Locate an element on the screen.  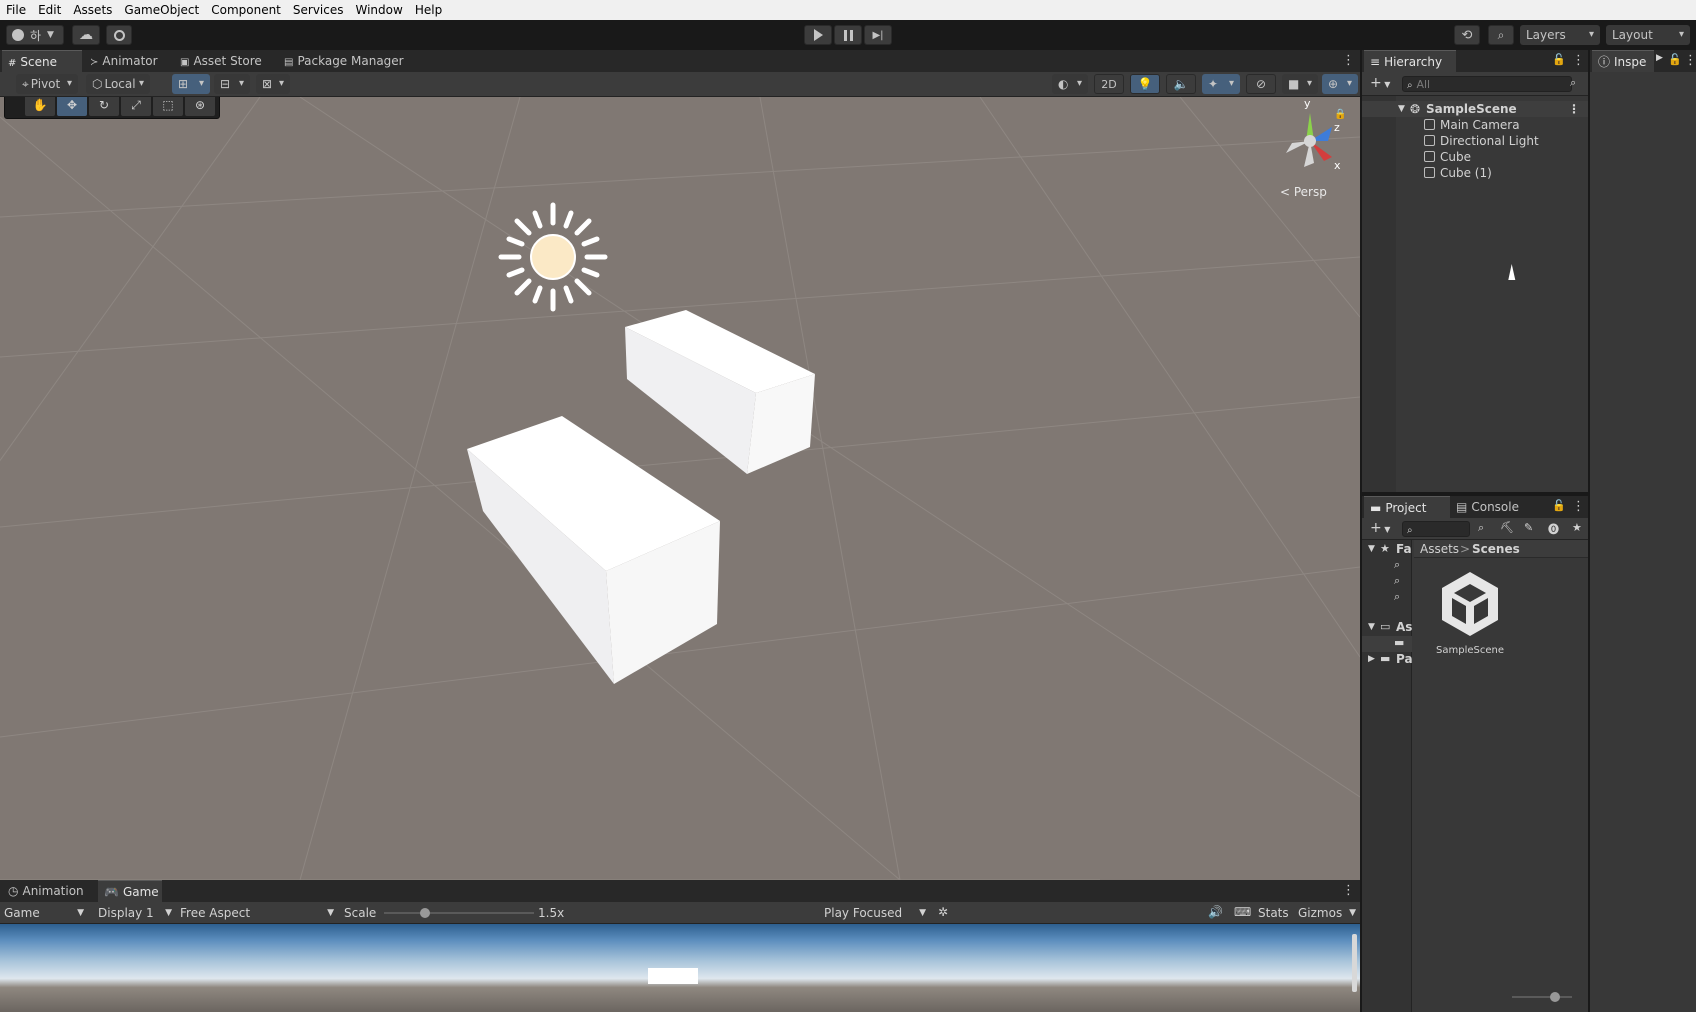
gizmos-dropdown-game: Gizmos ▼ is located at coordinates (1328, 913).